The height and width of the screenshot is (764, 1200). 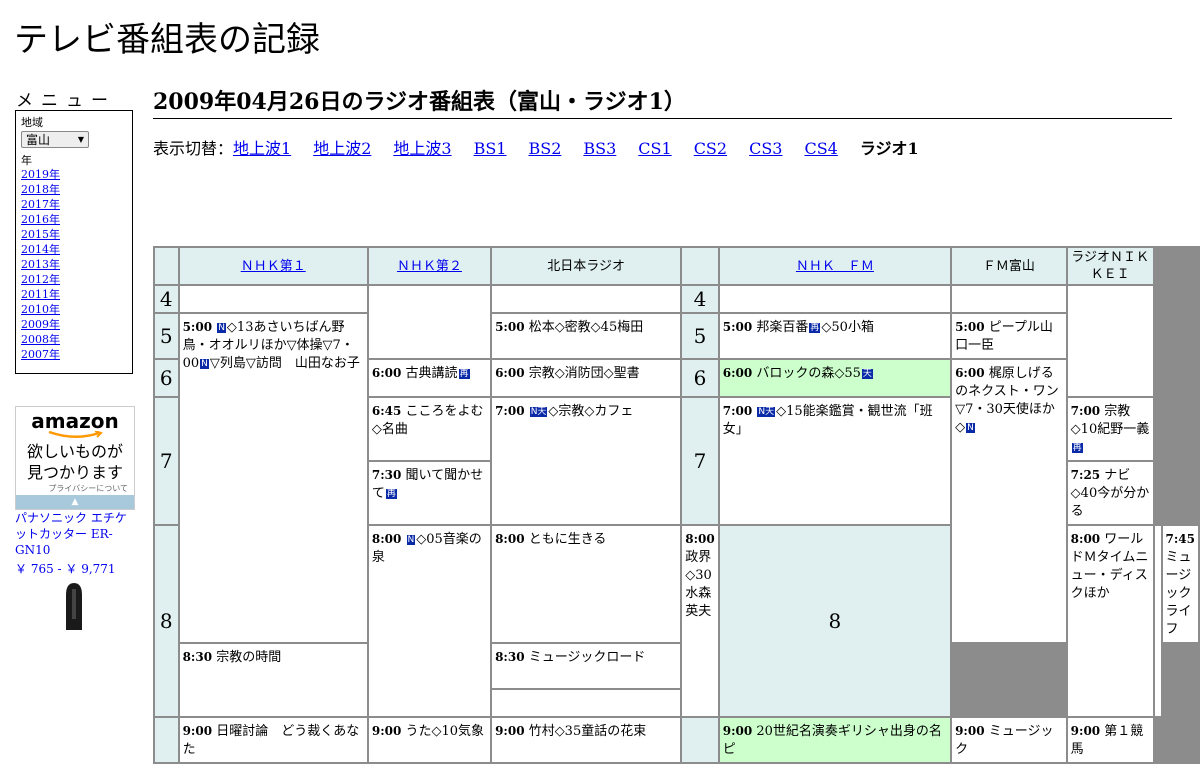 I want to click on collapse-arrow-icon: ▲, so click(x=75, y=502).